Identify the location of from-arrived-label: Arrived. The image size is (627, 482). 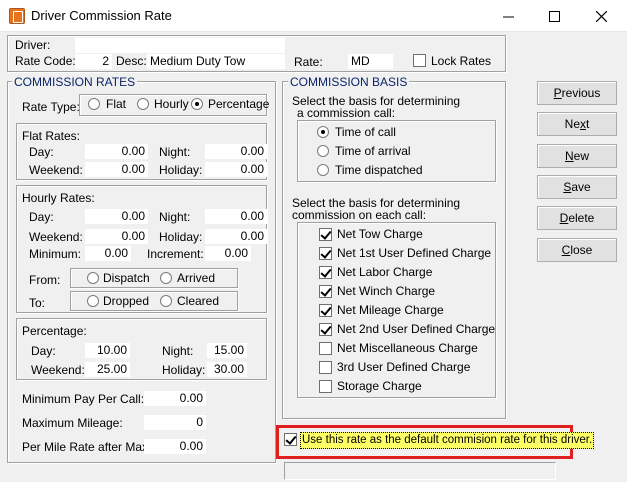
(196, 278).